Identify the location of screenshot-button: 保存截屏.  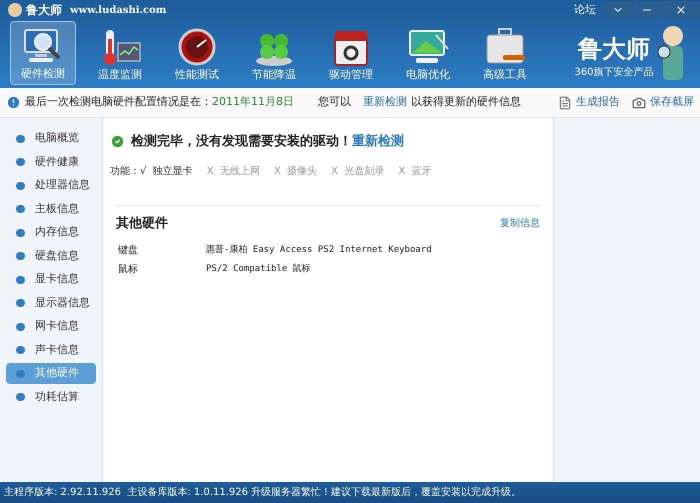
(663, 102).